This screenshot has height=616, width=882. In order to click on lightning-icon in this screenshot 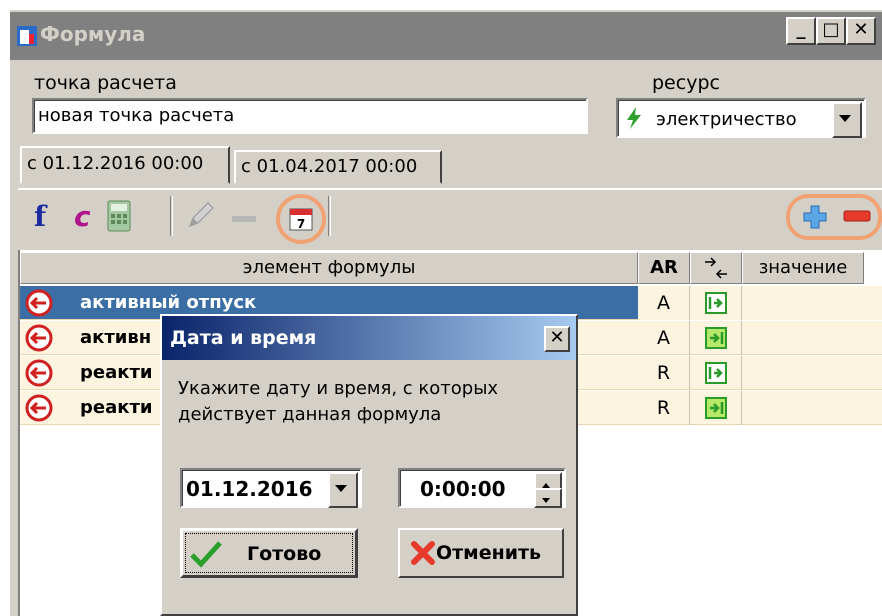, I will do `click(634, 118)`.